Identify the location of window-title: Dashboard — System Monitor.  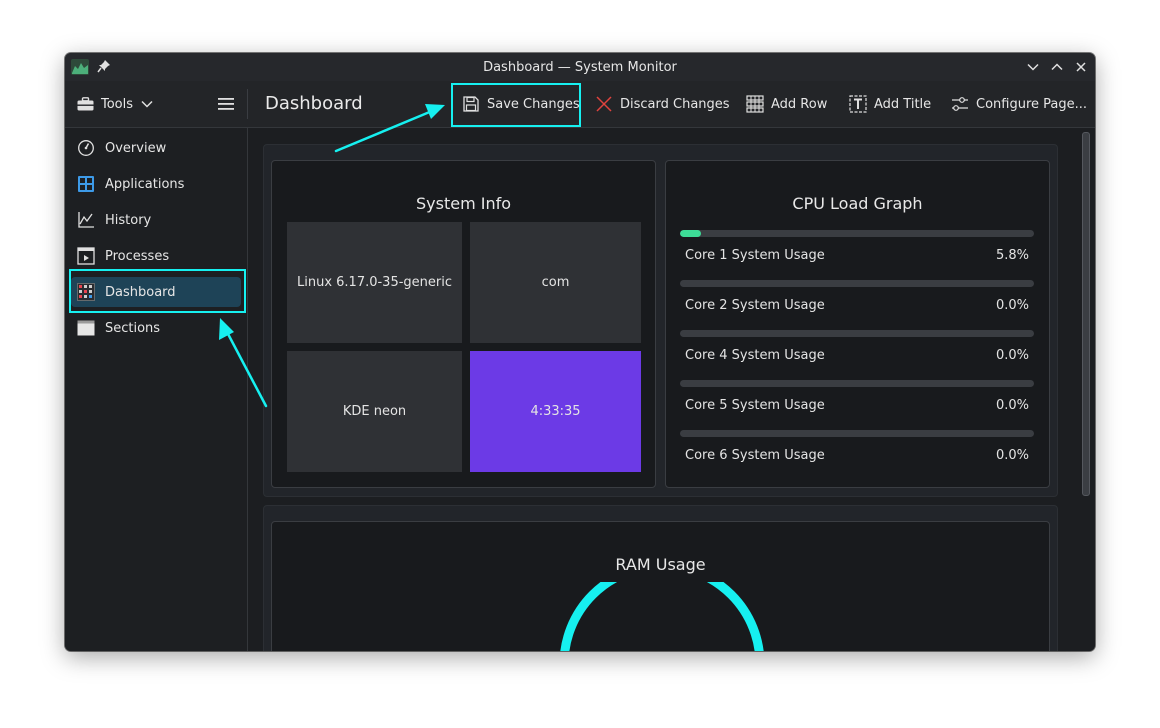
(580, 67).